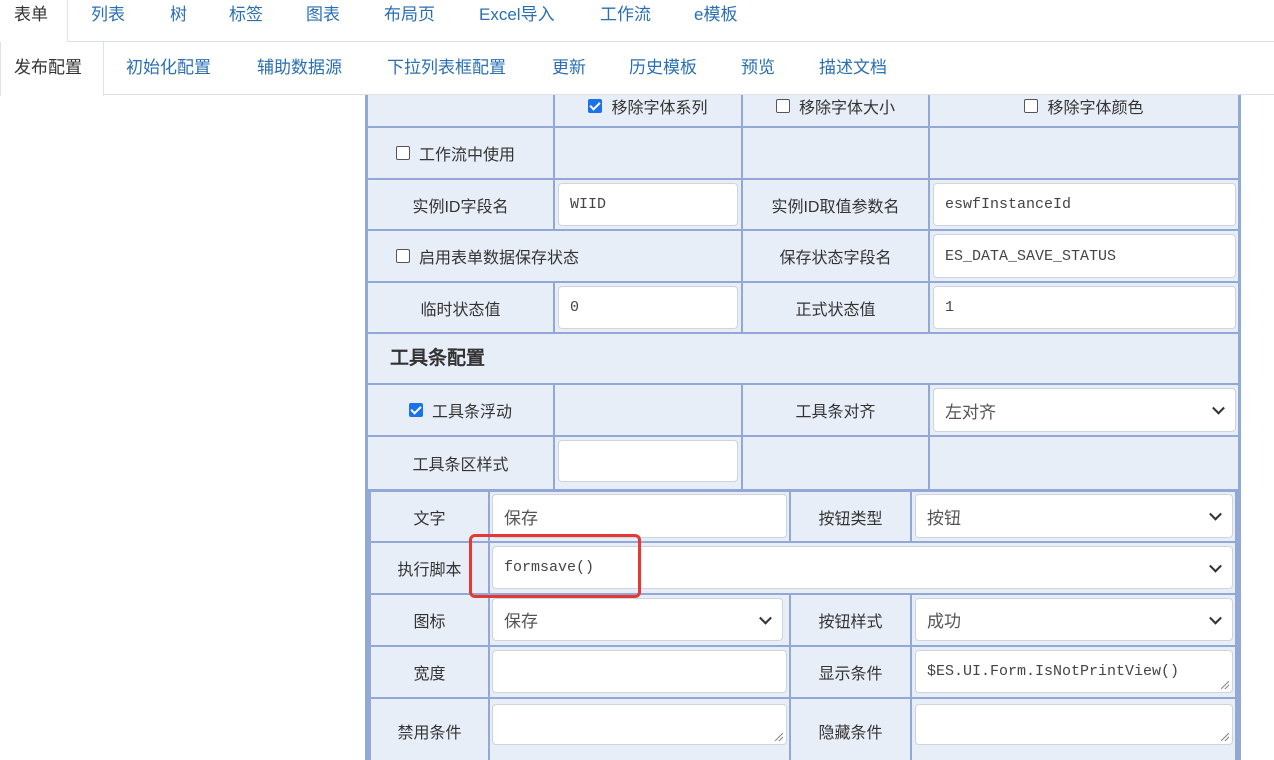 The width and height of the screenshot is (1274, 760). Describe the element at coordinates (851, 672) in the screenshot. I see `show-condition-label: 显示条件` at that location.